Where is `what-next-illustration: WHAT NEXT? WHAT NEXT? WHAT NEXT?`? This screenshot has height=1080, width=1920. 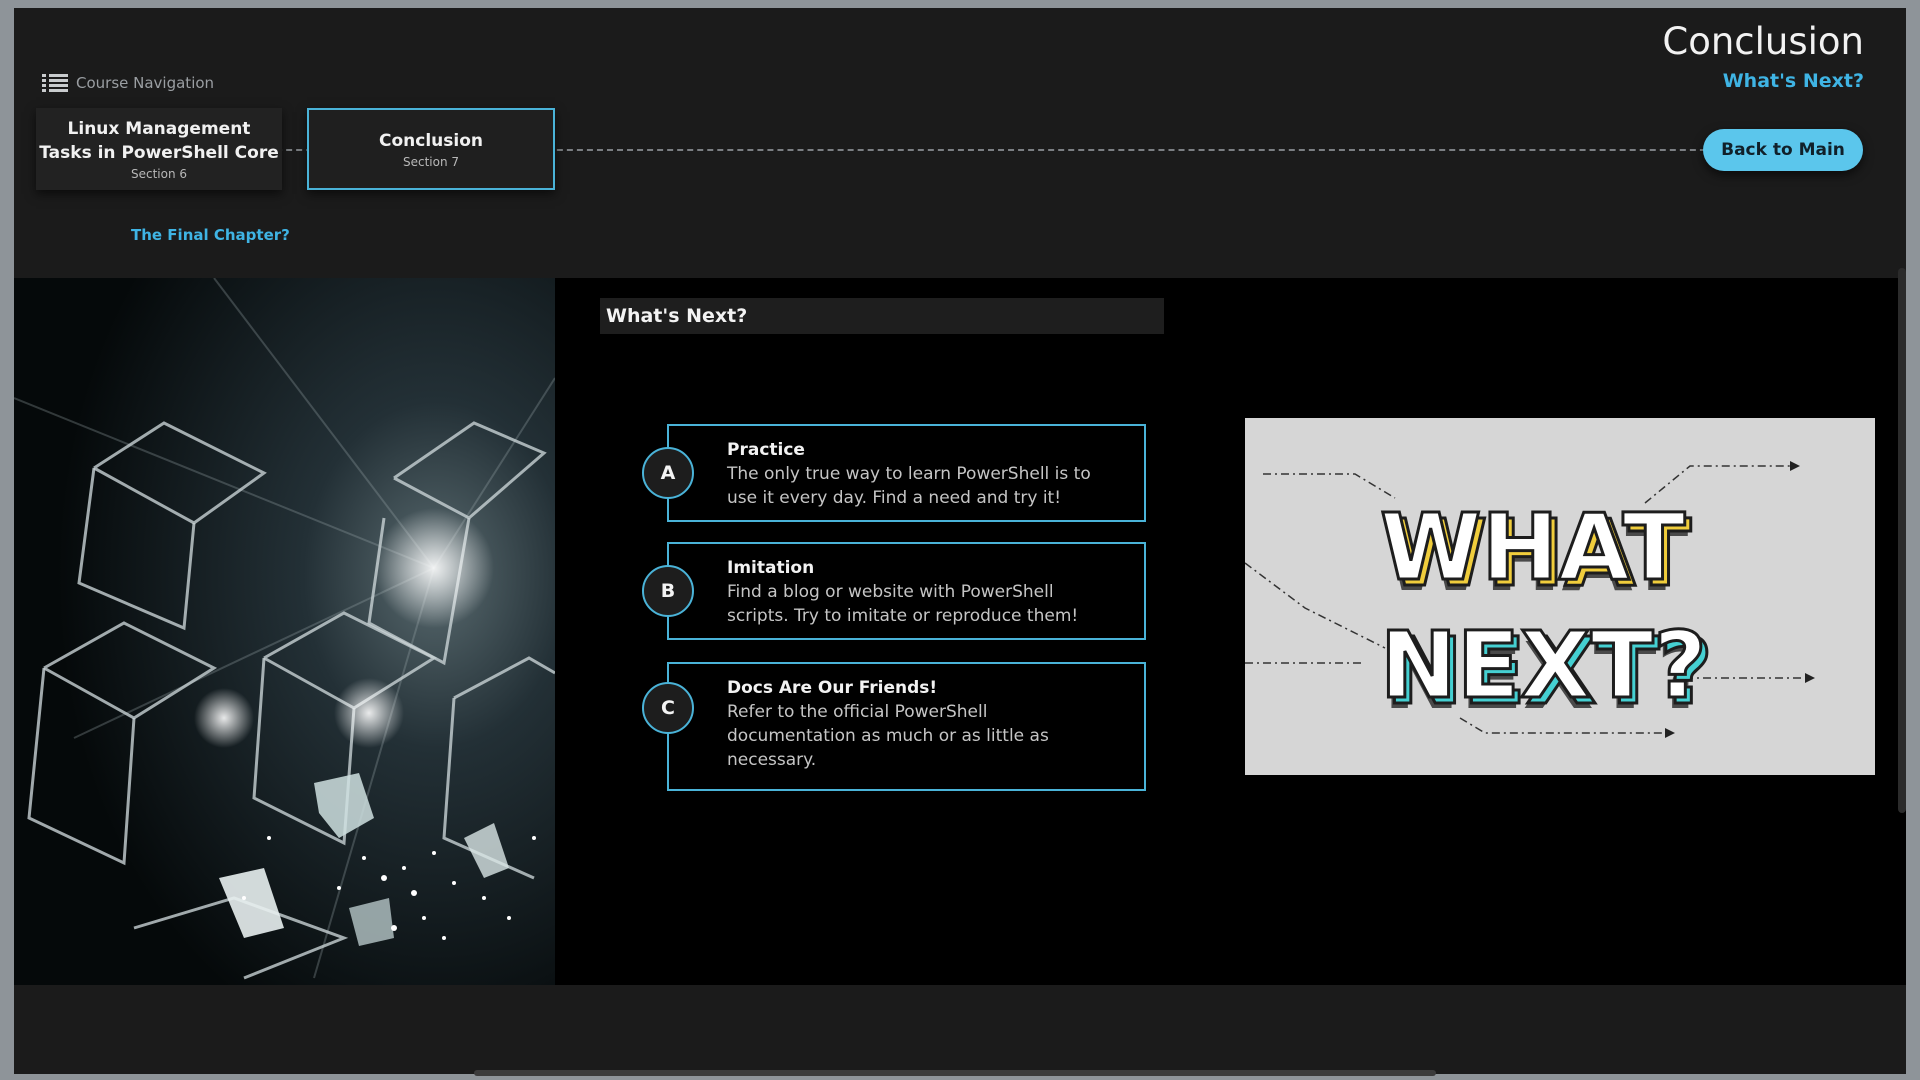
what-next-illustration: WHAT NEXT? WHAT NEXT? WHAT NEXT? is located at coordinates (1560, 596).